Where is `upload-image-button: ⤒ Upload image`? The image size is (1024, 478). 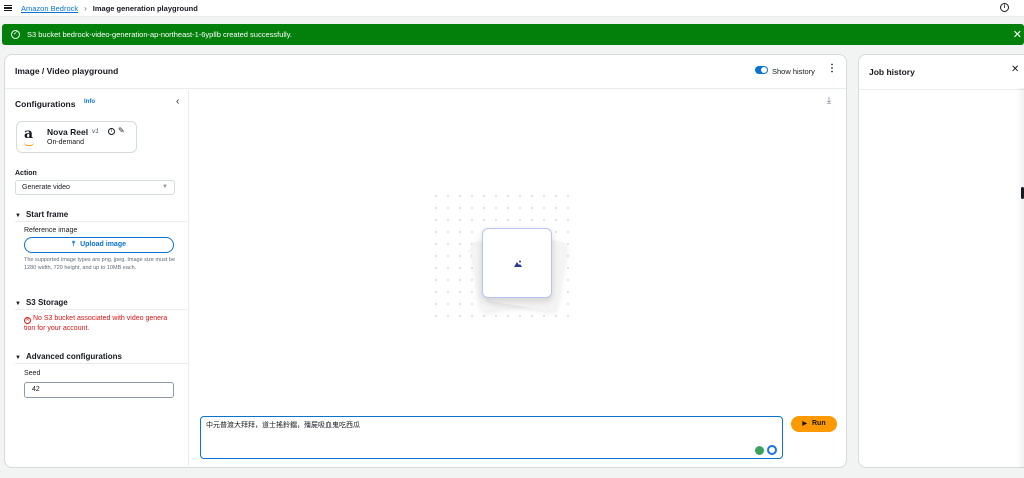 upload-image-button: ⤒ Upload image is located at coordinates (99, 245).